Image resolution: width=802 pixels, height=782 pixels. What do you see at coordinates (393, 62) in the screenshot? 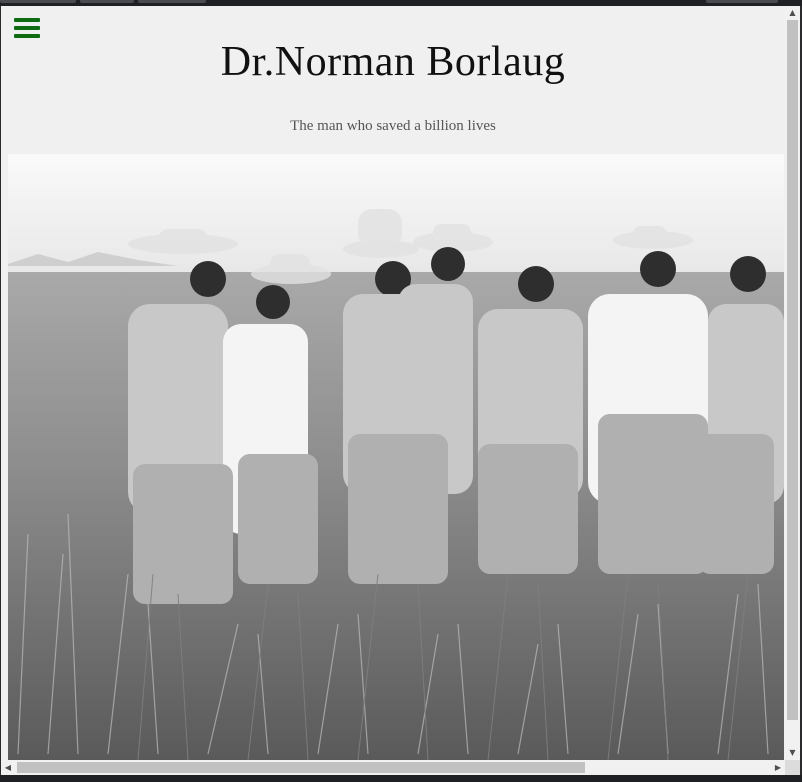
I see `page-title: Dr.Norman Borlaug` at bounding box center [393, 62].